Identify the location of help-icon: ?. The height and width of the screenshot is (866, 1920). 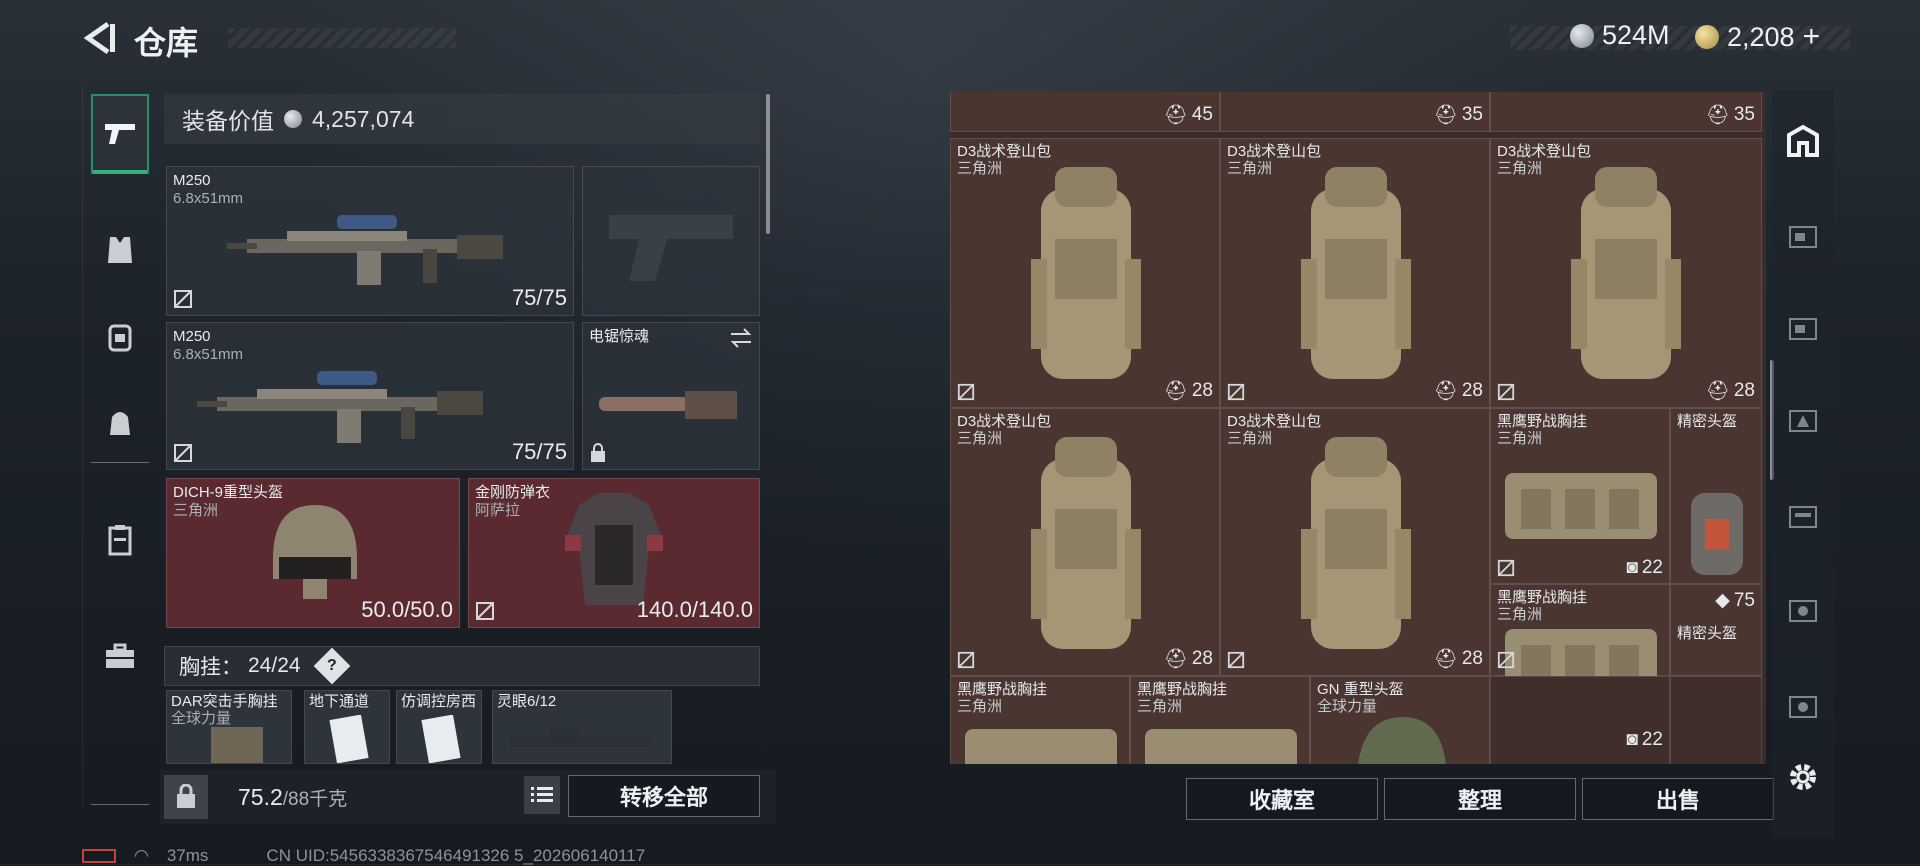
(331, 665).